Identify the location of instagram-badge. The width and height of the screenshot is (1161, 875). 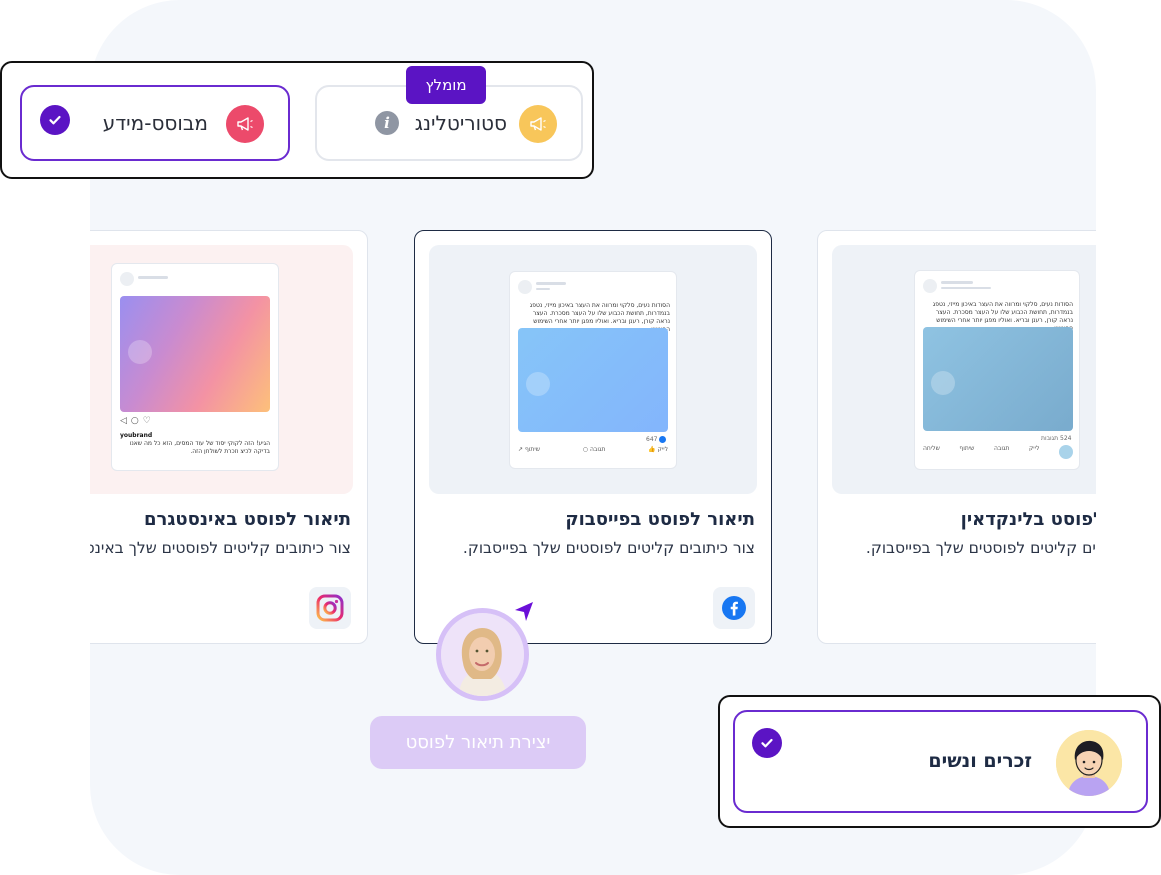
(330, 608).